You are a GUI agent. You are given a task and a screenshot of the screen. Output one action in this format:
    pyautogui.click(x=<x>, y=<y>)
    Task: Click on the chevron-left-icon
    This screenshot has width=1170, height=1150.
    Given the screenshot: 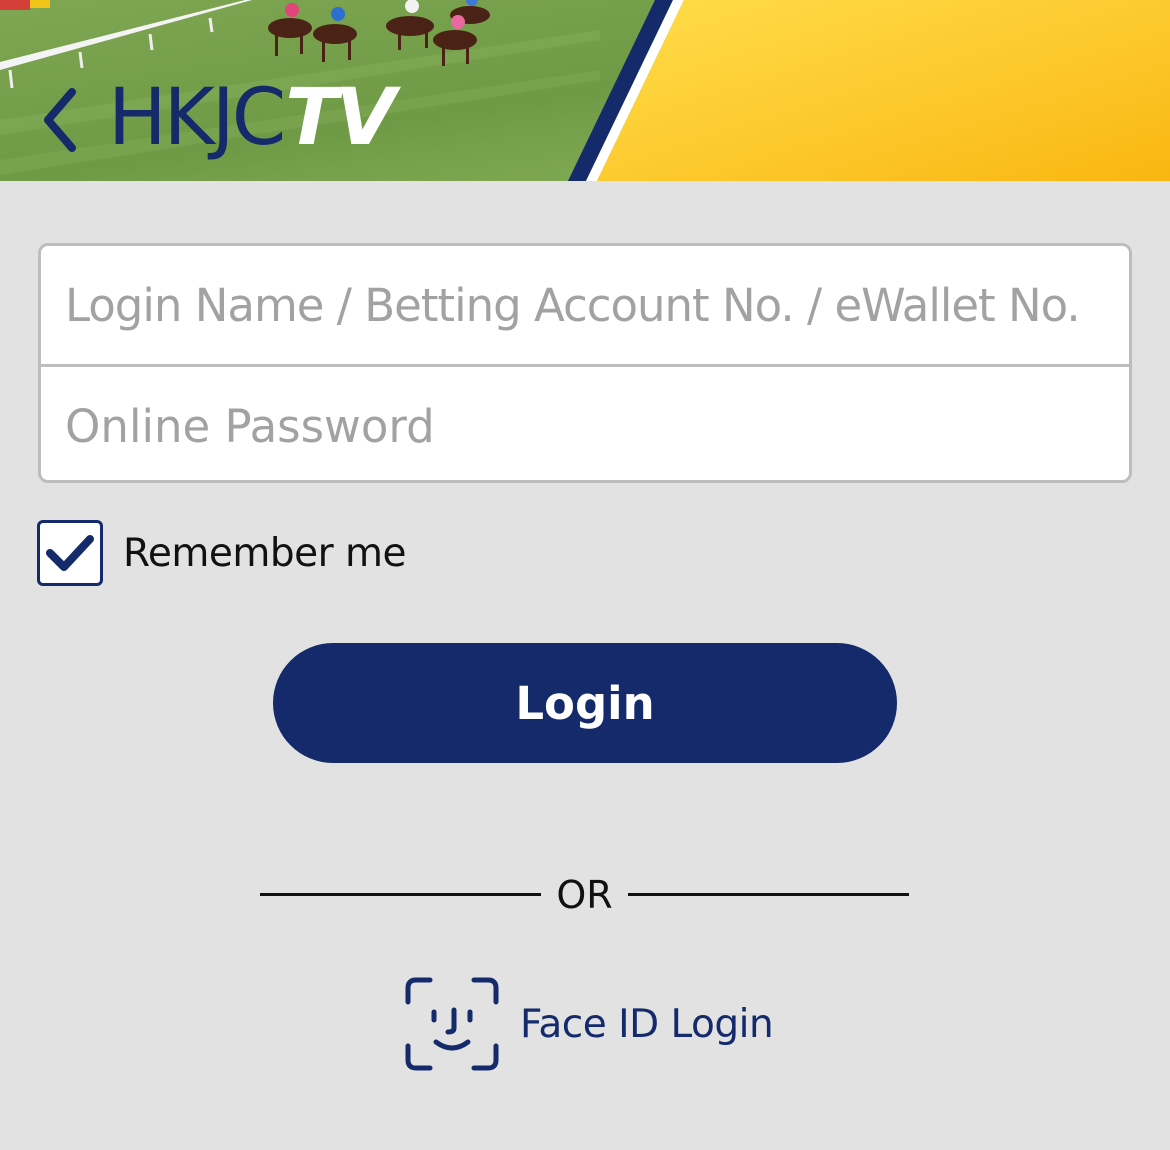 What is the action you would take?
    pyautogui.click(x=60, y=120)
    